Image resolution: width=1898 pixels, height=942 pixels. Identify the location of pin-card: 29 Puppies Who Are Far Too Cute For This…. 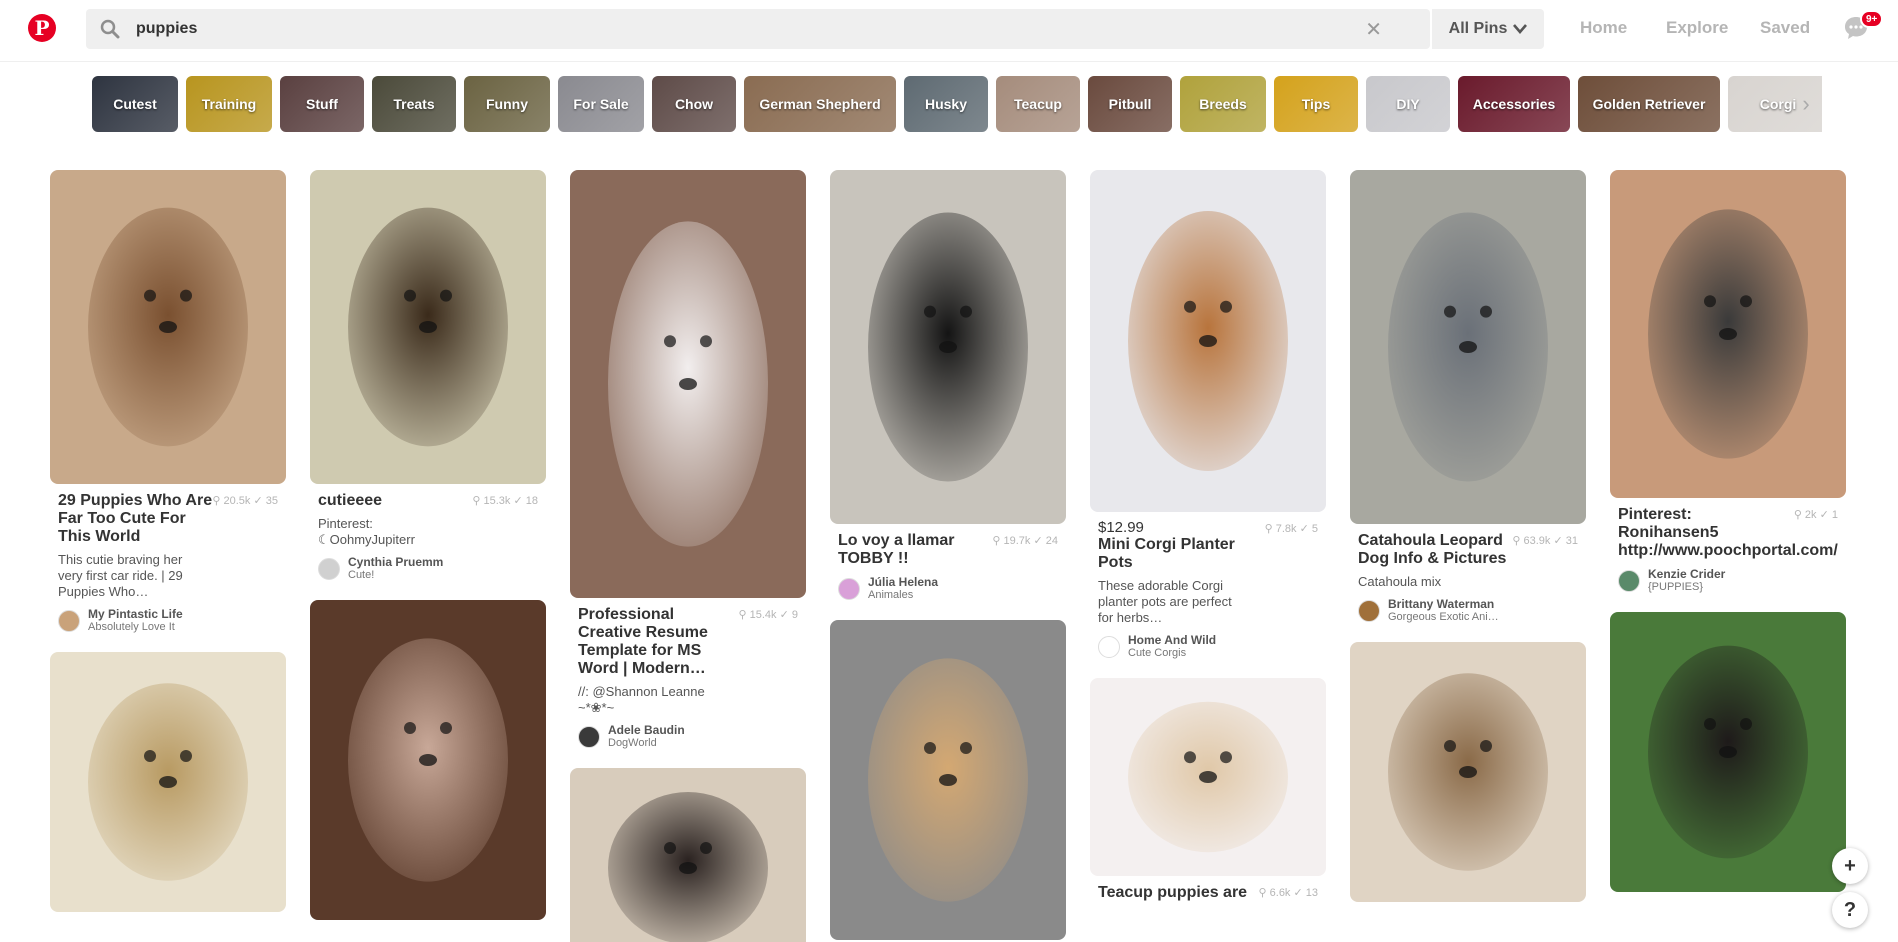
(168, 402).